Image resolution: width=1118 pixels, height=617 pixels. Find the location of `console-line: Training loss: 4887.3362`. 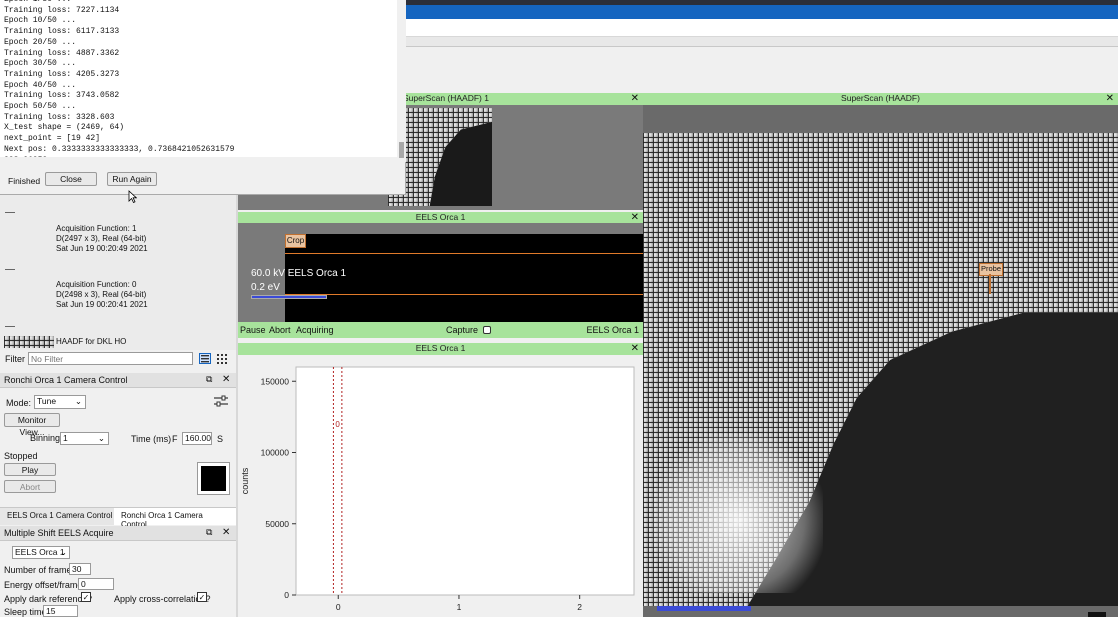

console-line: Training loss: 4887.3362 is located at coordinates (62, 53).